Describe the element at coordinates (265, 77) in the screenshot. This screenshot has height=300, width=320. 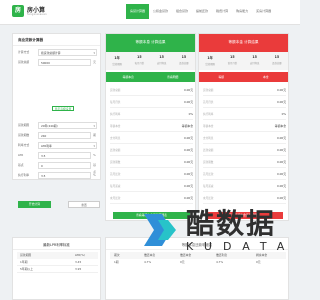
I see `panel-tab-button: 本金` at that location.